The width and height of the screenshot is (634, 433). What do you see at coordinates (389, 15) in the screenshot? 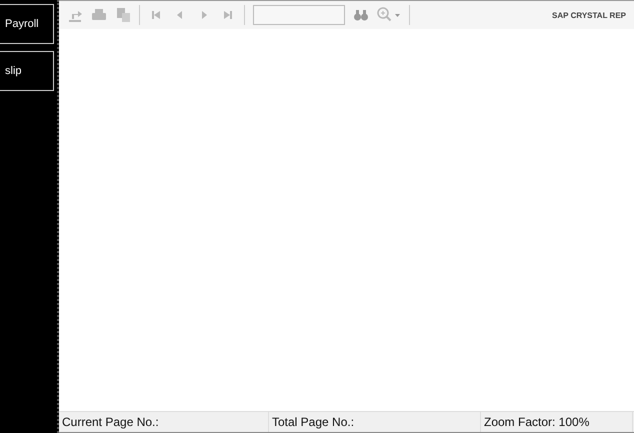
I see `zoom-icon` at bounding box center [389, 15].